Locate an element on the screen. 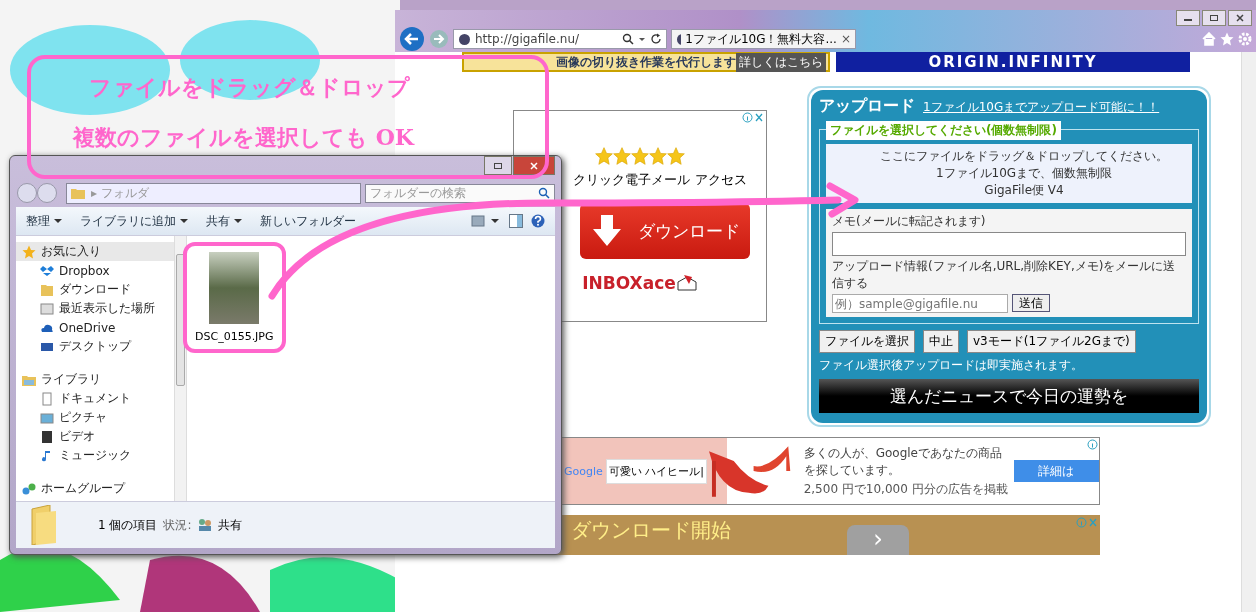 The height and width of the screenshot is (612, 1256). minimize-button is located at coordinates (1188, 18).